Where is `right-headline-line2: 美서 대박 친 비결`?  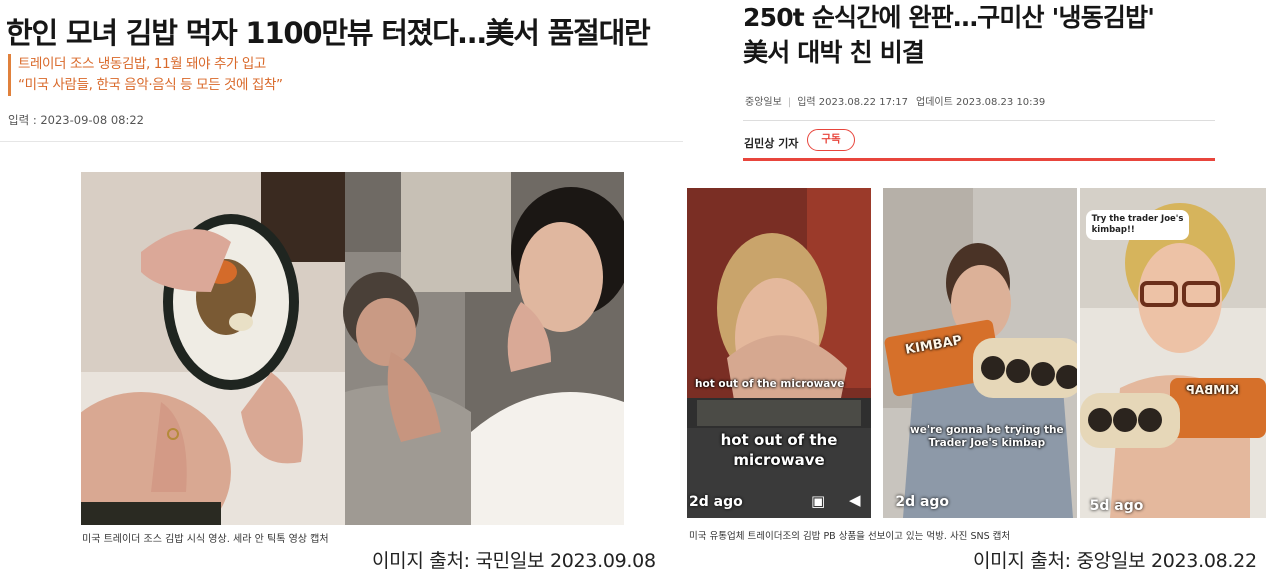
right-headline-line2: 美서 대박 친 비결 is located at coordinates (834, 52).